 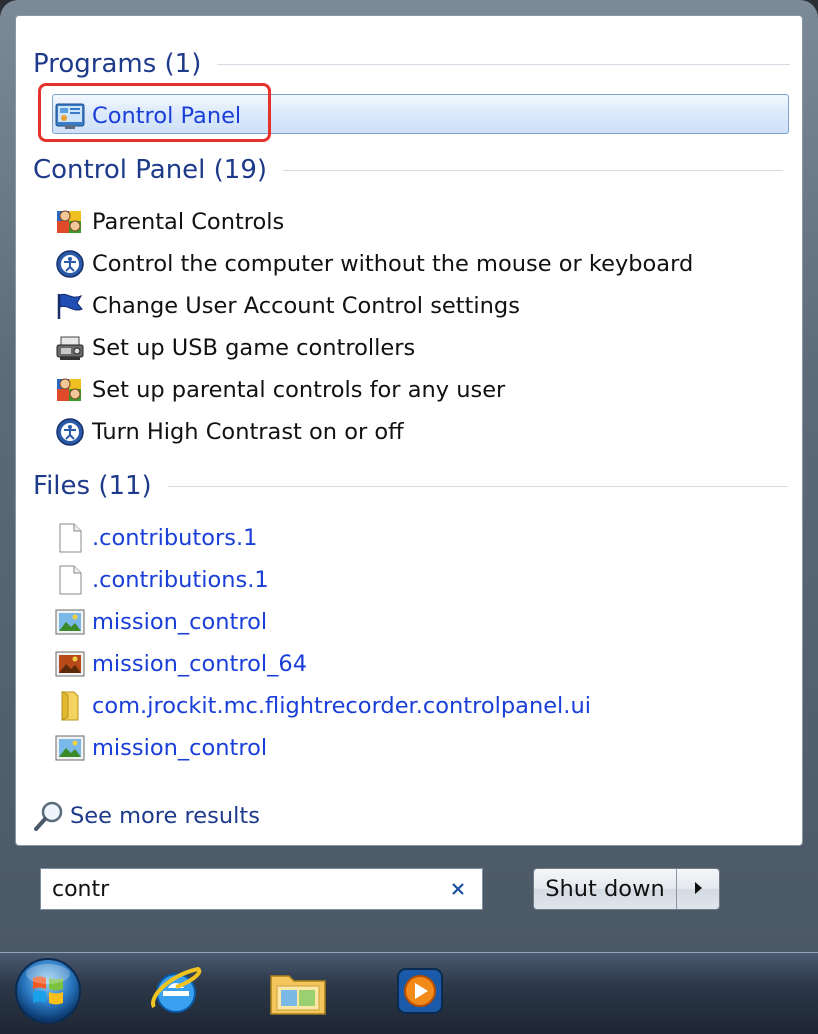 I want to click on programs-header-label: Programs (1), so click(x=117, y=64).